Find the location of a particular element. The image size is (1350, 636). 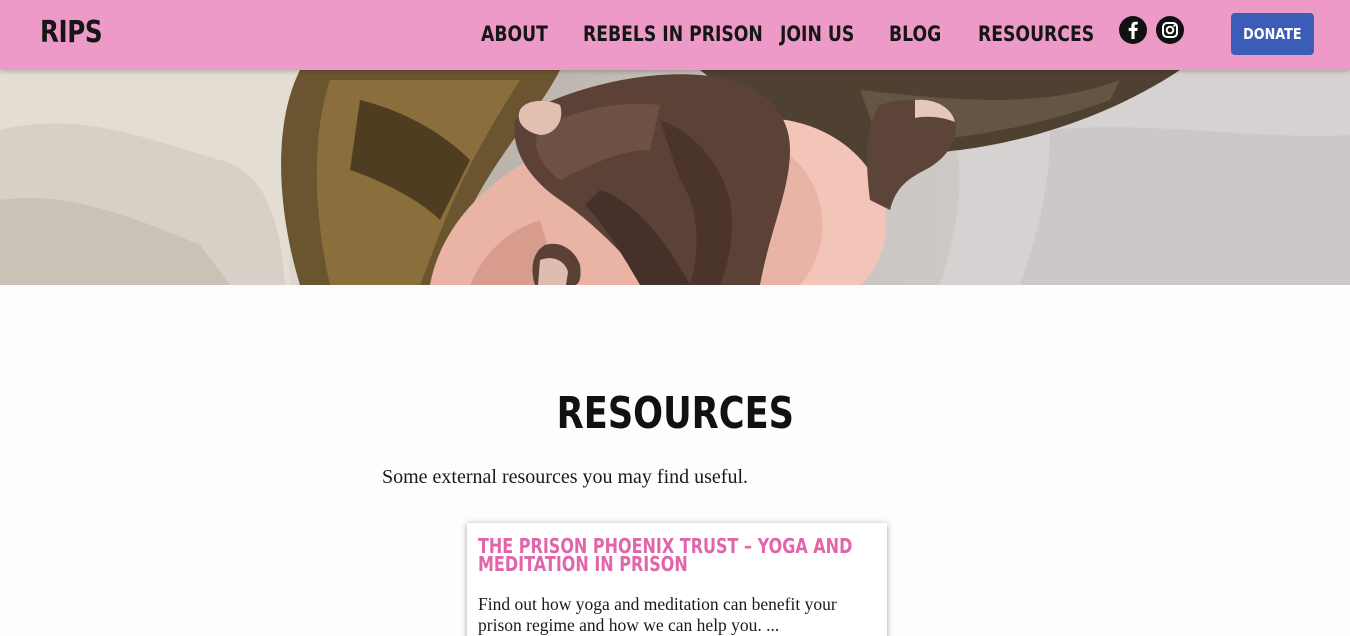

nav-link-join-us: JOIN US is located at coordinates (817, 34).